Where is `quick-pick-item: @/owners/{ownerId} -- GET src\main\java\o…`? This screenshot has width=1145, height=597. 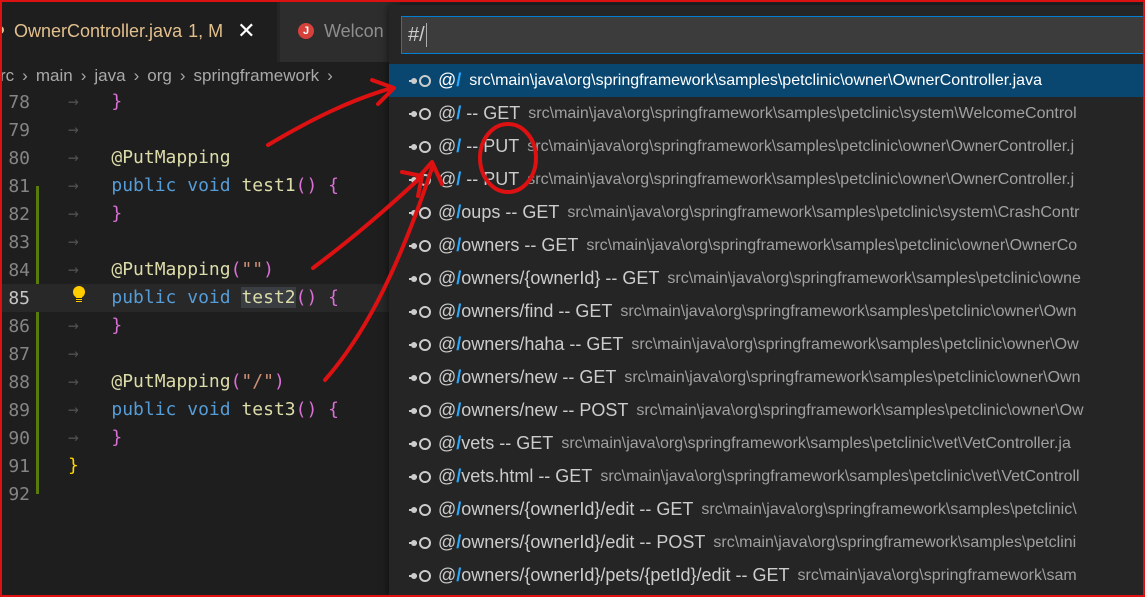 quick-pick-item: @/owners/{ownerId} -- GET src\main\java\o… is located at coordinates (767, 278).